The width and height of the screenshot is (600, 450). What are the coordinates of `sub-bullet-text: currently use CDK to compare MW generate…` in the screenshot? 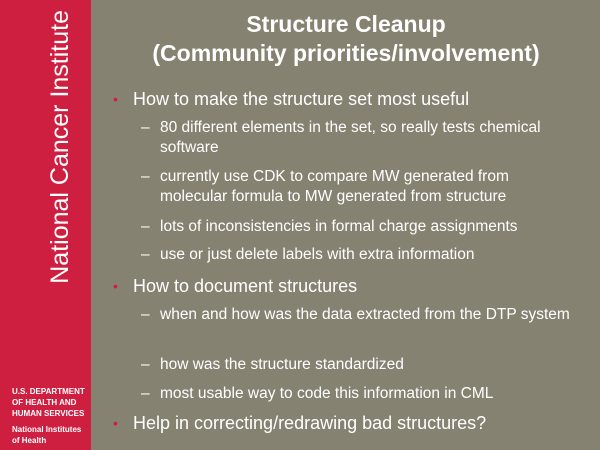 It's located at (334, 186).